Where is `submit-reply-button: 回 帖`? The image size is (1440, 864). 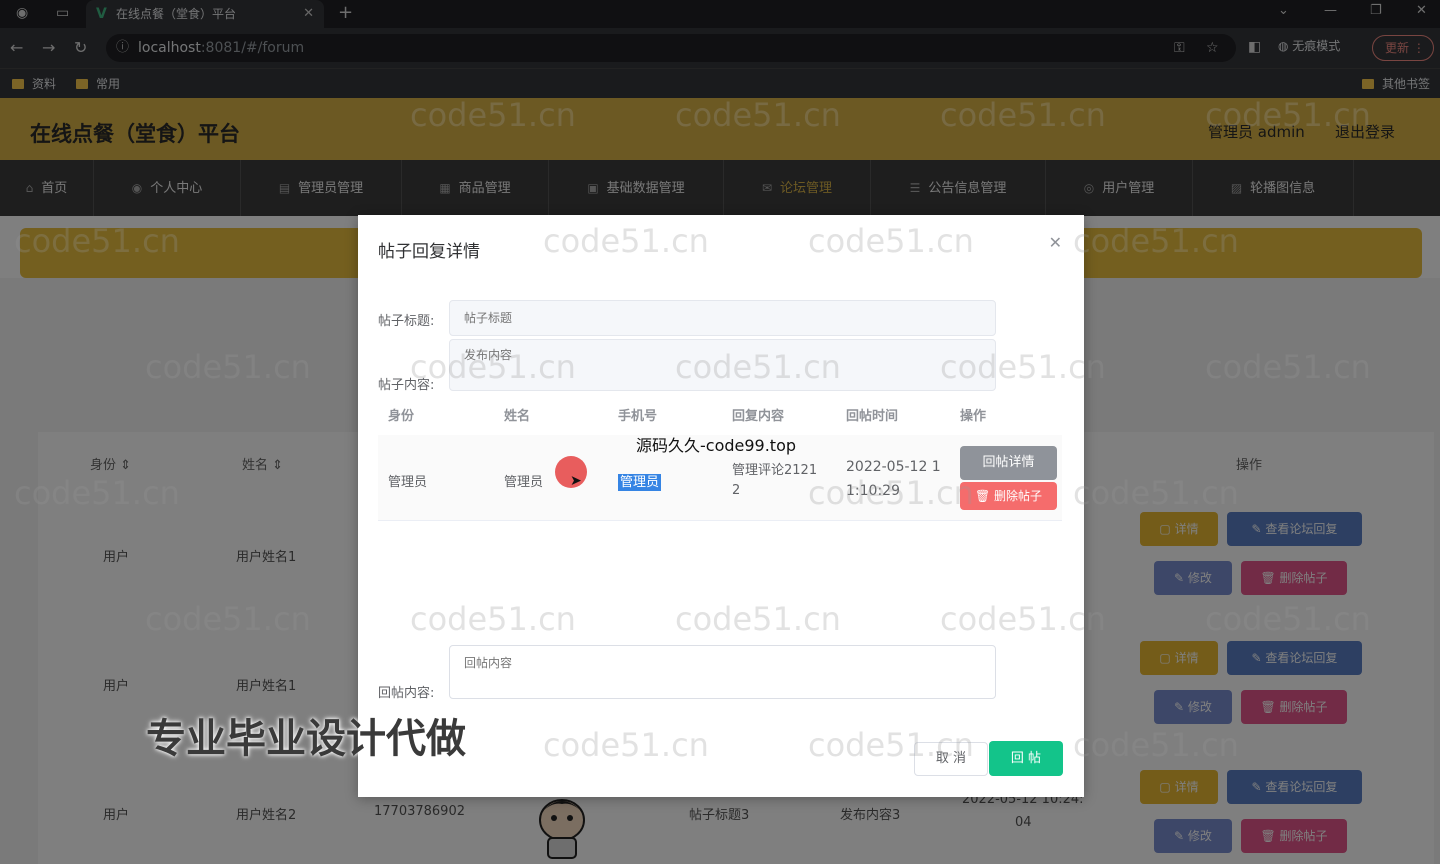
submit-reply-button: 回 帖 is located at coordinates (1026, 758).